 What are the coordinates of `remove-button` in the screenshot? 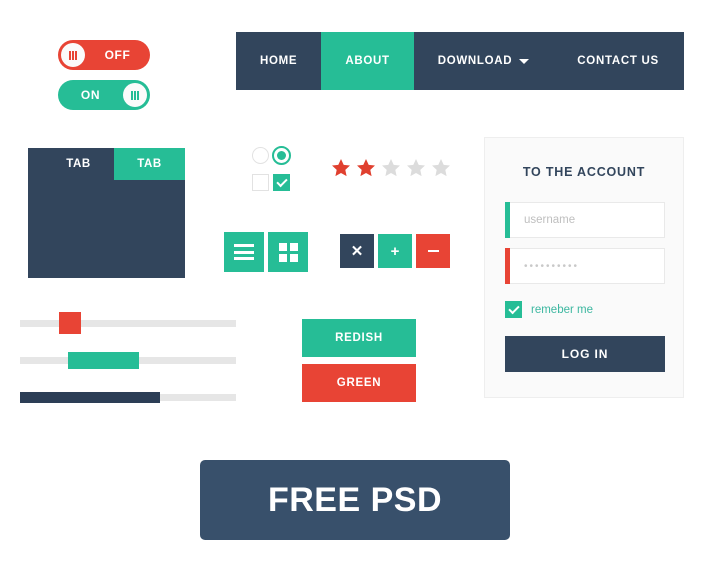 It's located at (433, 251).